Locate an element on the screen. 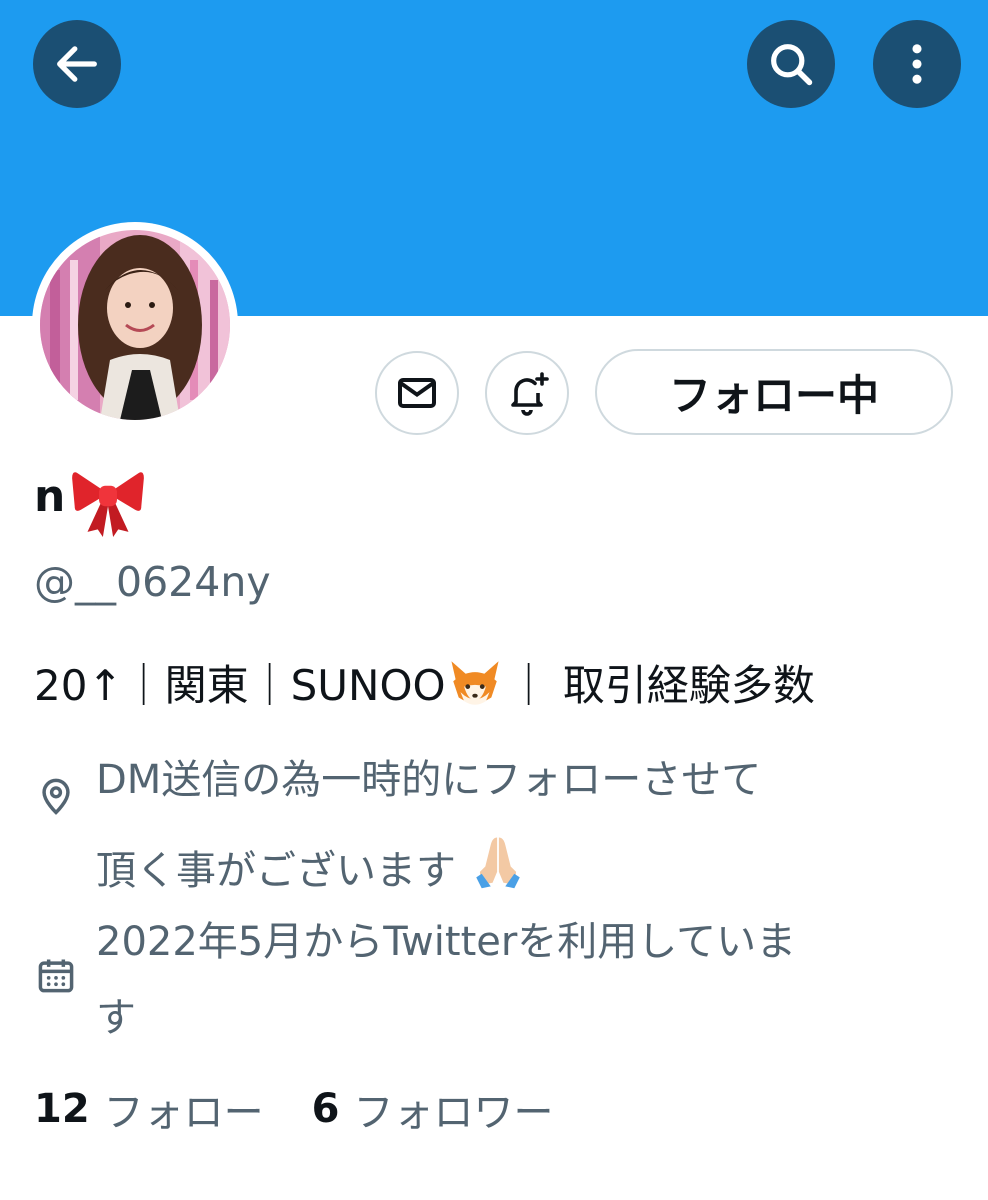  notifications-button is located at coordinates (527, 393).